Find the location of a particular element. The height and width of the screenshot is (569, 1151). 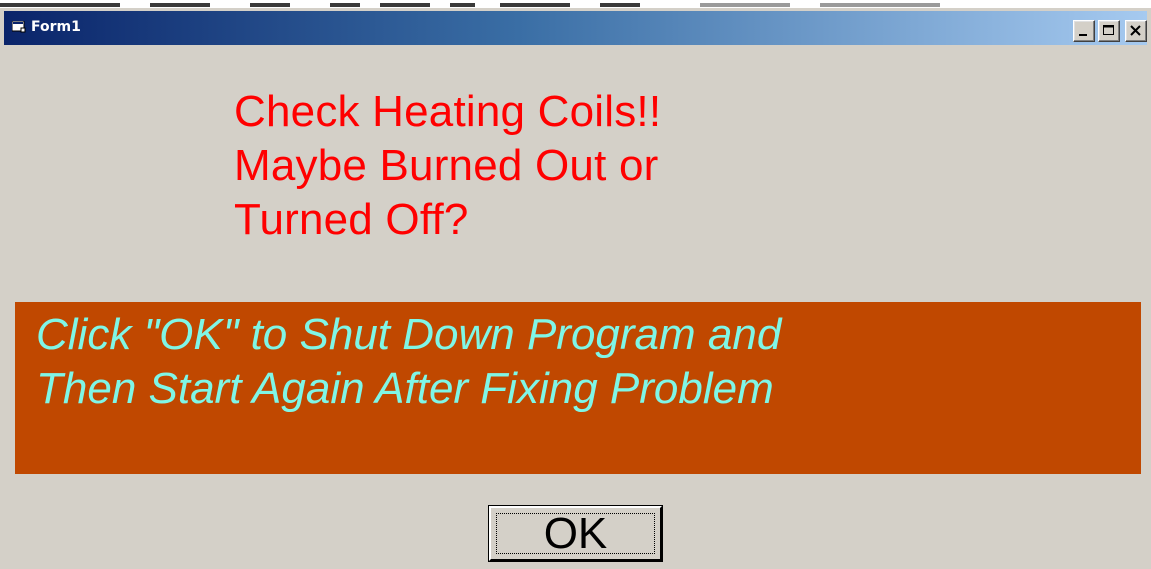

ok-button-label: OK is located at coordinates (575, 533).